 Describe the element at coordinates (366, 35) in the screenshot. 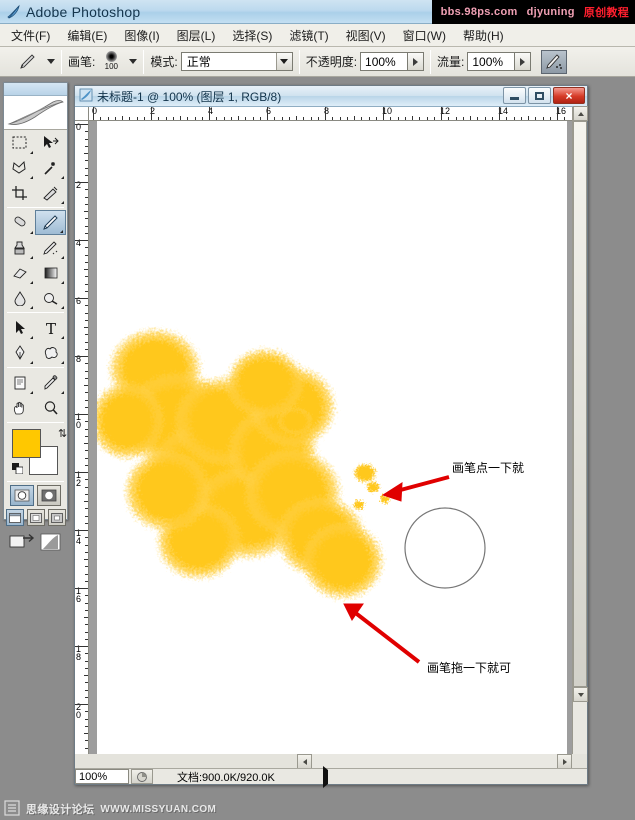

I see `menu-view: 视图(V)` at that location.